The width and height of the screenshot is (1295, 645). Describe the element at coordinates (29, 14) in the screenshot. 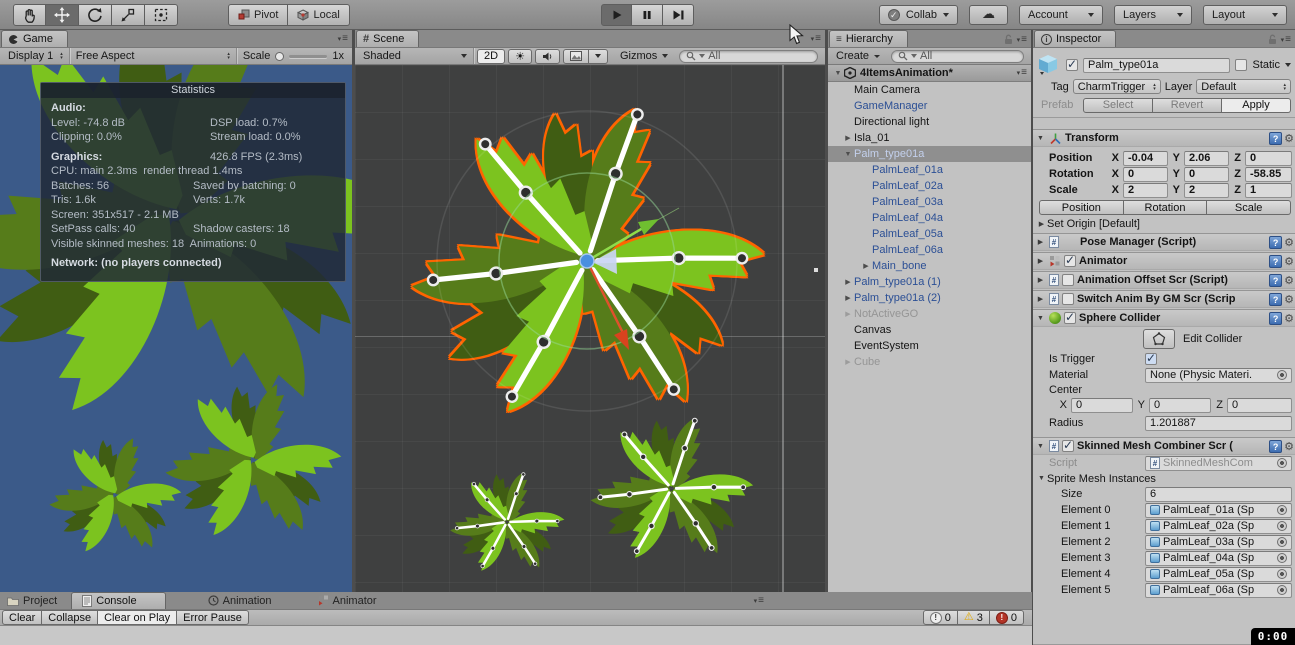

I see `hand-tool-button` at that location.